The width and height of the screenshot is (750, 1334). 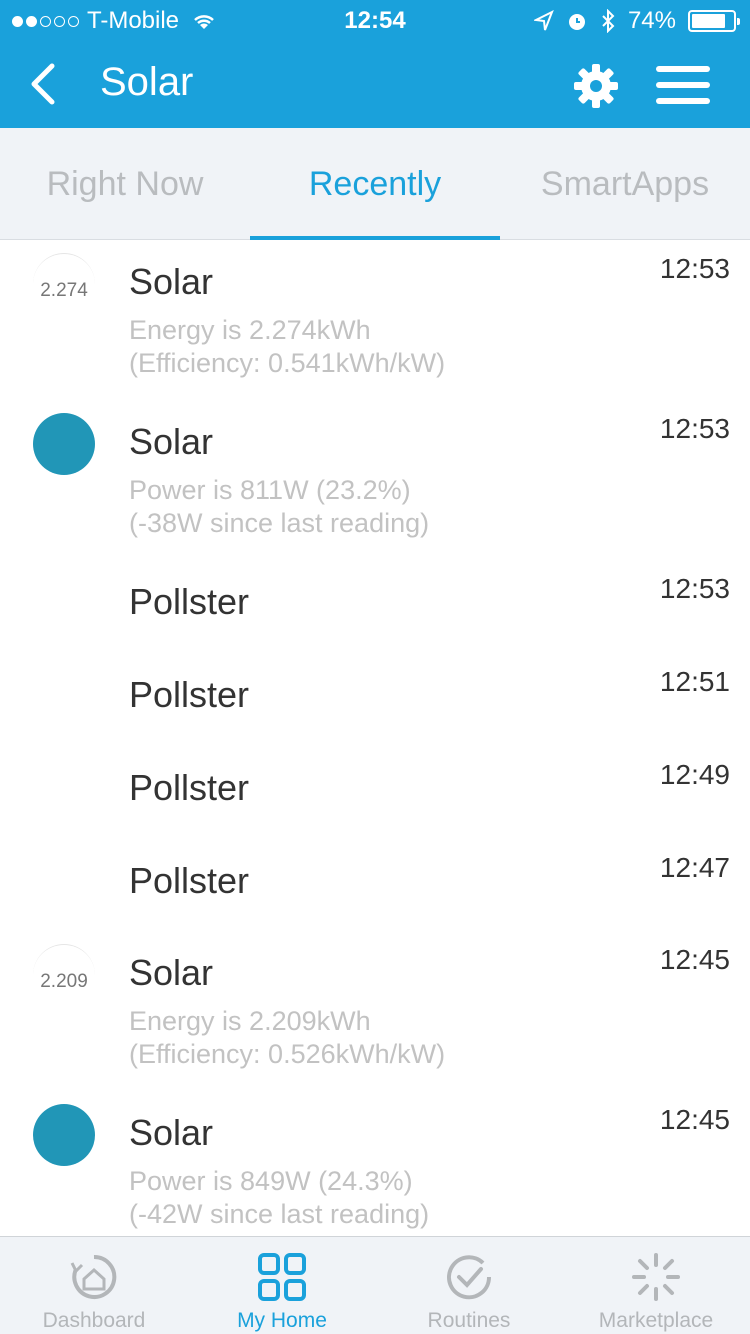 What do you see at coordinates (279, 1214) in the screenshot?
I see `item-detail-line2: (-42W since last reading)` at bounding box center [279, 1214].